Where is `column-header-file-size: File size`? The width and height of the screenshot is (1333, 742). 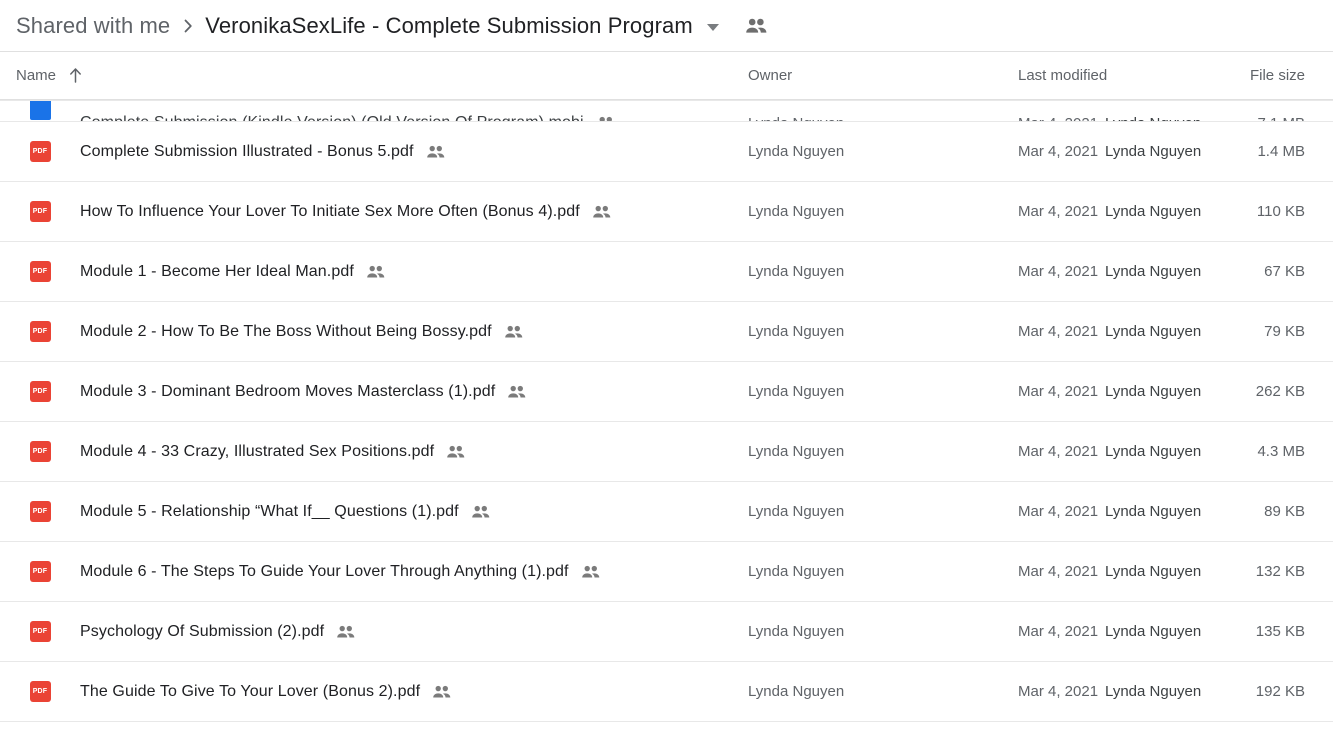
column-header-file-size: File size is located at coordinates (1277, 75).